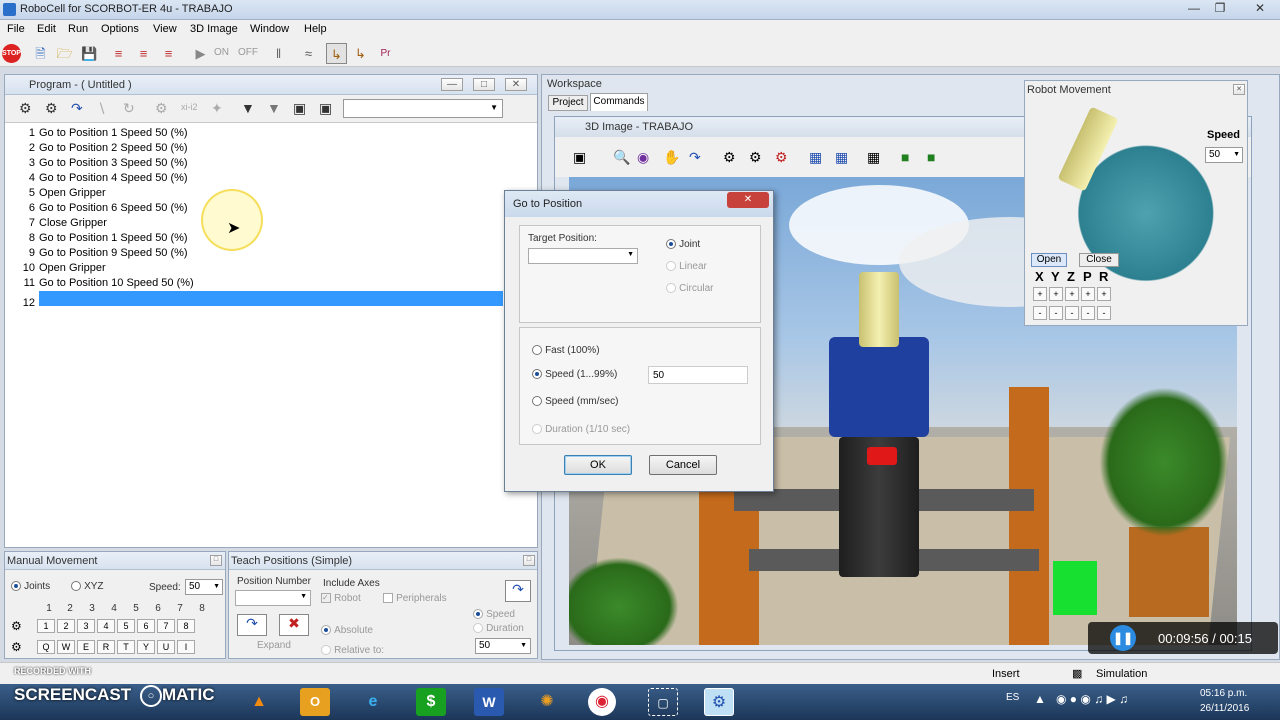 The image size is (1280, 720). What do you see at coordinates (1092, 699) in the screenshot?
I see `tray-icons: ◉ ● ◉ ♫ ▶ ♫` at bounding box center [1092, 699].